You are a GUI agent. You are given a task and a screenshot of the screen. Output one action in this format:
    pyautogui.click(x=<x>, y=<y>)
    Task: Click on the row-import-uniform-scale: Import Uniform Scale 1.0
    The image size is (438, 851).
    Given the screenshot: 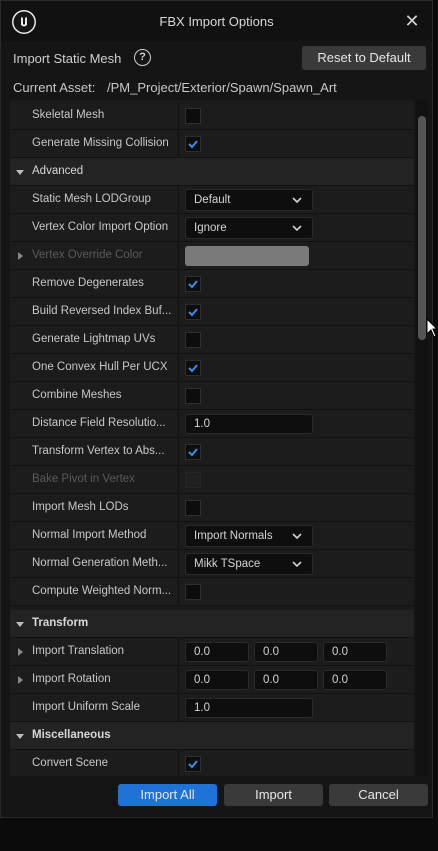 What is the action you would take?
    pyautogui.click(x=212, y=708)
    